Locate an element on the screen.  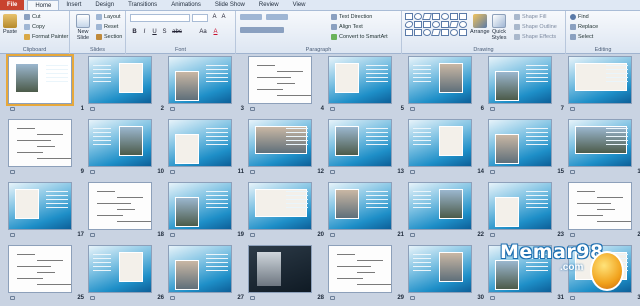
slide-thumbnail: 29 is located at coordinates (367, 275).